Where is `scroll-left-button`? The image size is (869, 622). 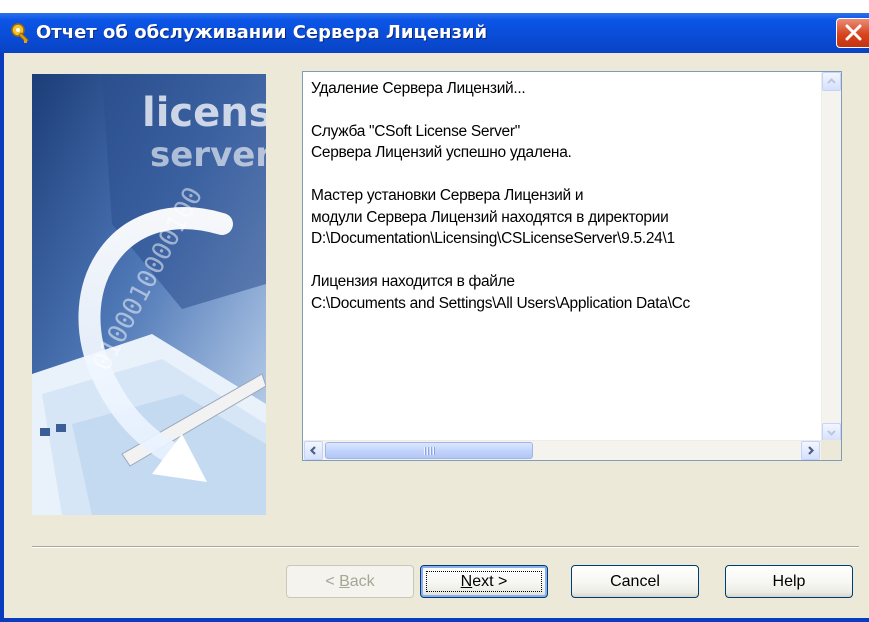
scroll-left-button is located at coordinates (313, 450).